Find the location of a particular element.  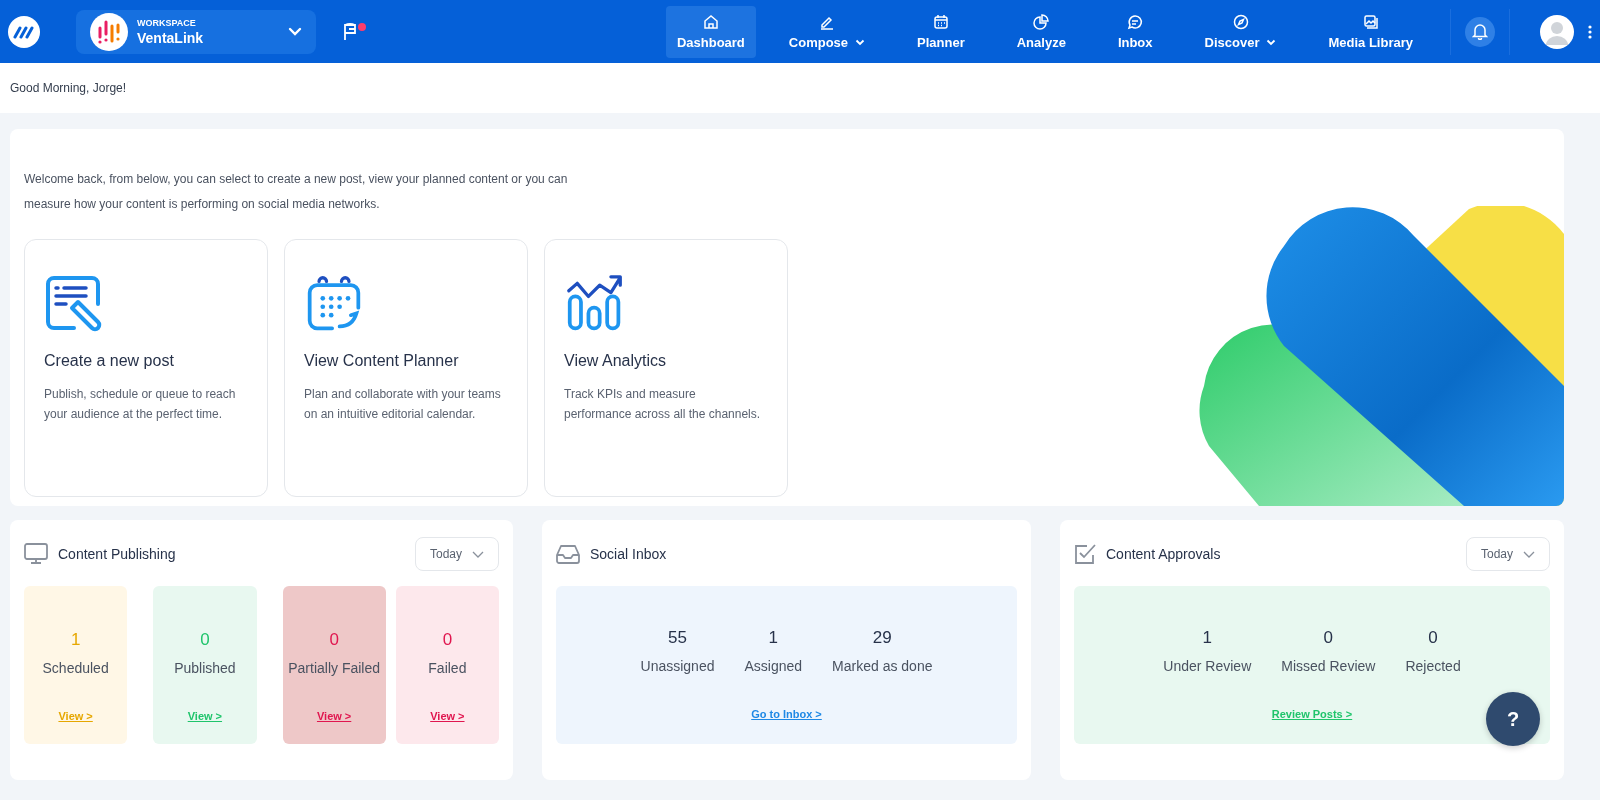

status-count: 1 is located at coordinates (75, 640).